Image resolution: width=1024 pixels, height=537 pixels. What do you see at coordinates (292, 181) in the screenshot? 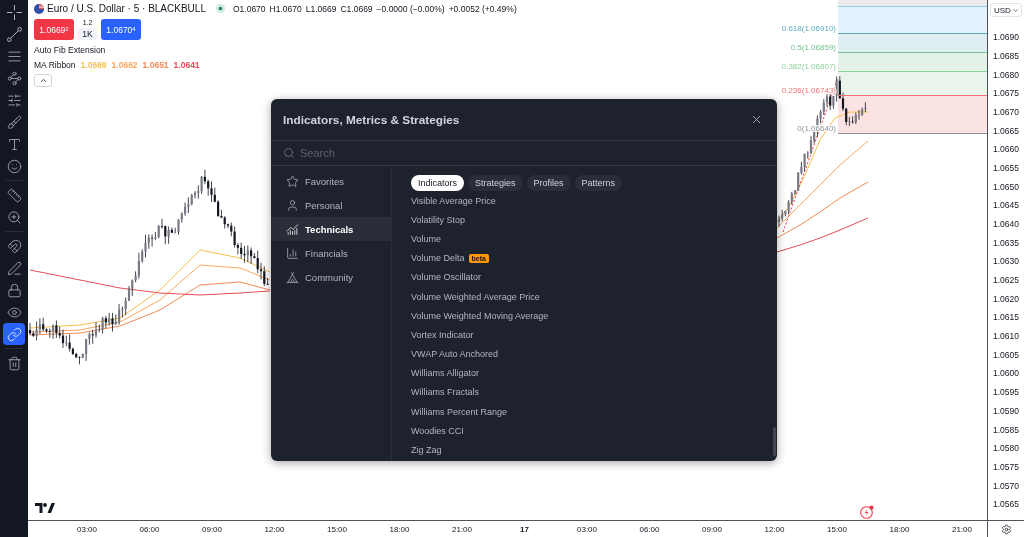
I see `star-icon` at bounding box center [292, 181].